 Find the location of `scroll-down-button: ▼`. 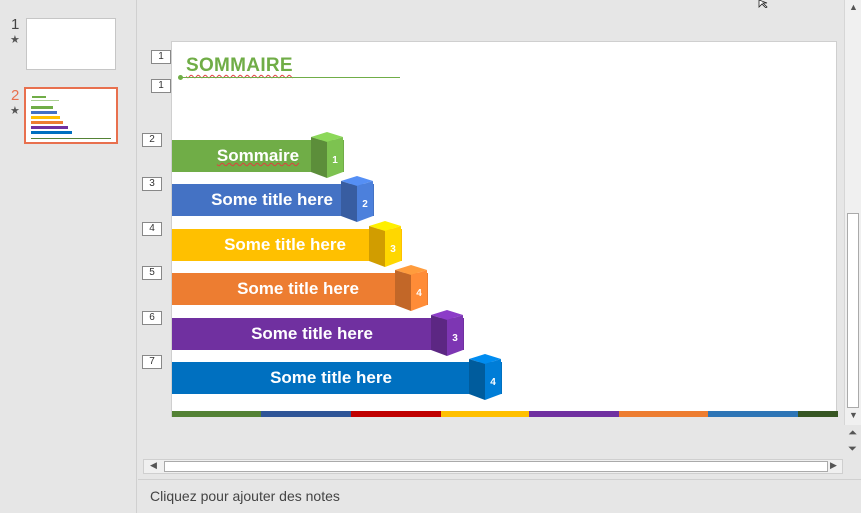

scroll-down-button: ▼ is located at coordinates (853, 415).